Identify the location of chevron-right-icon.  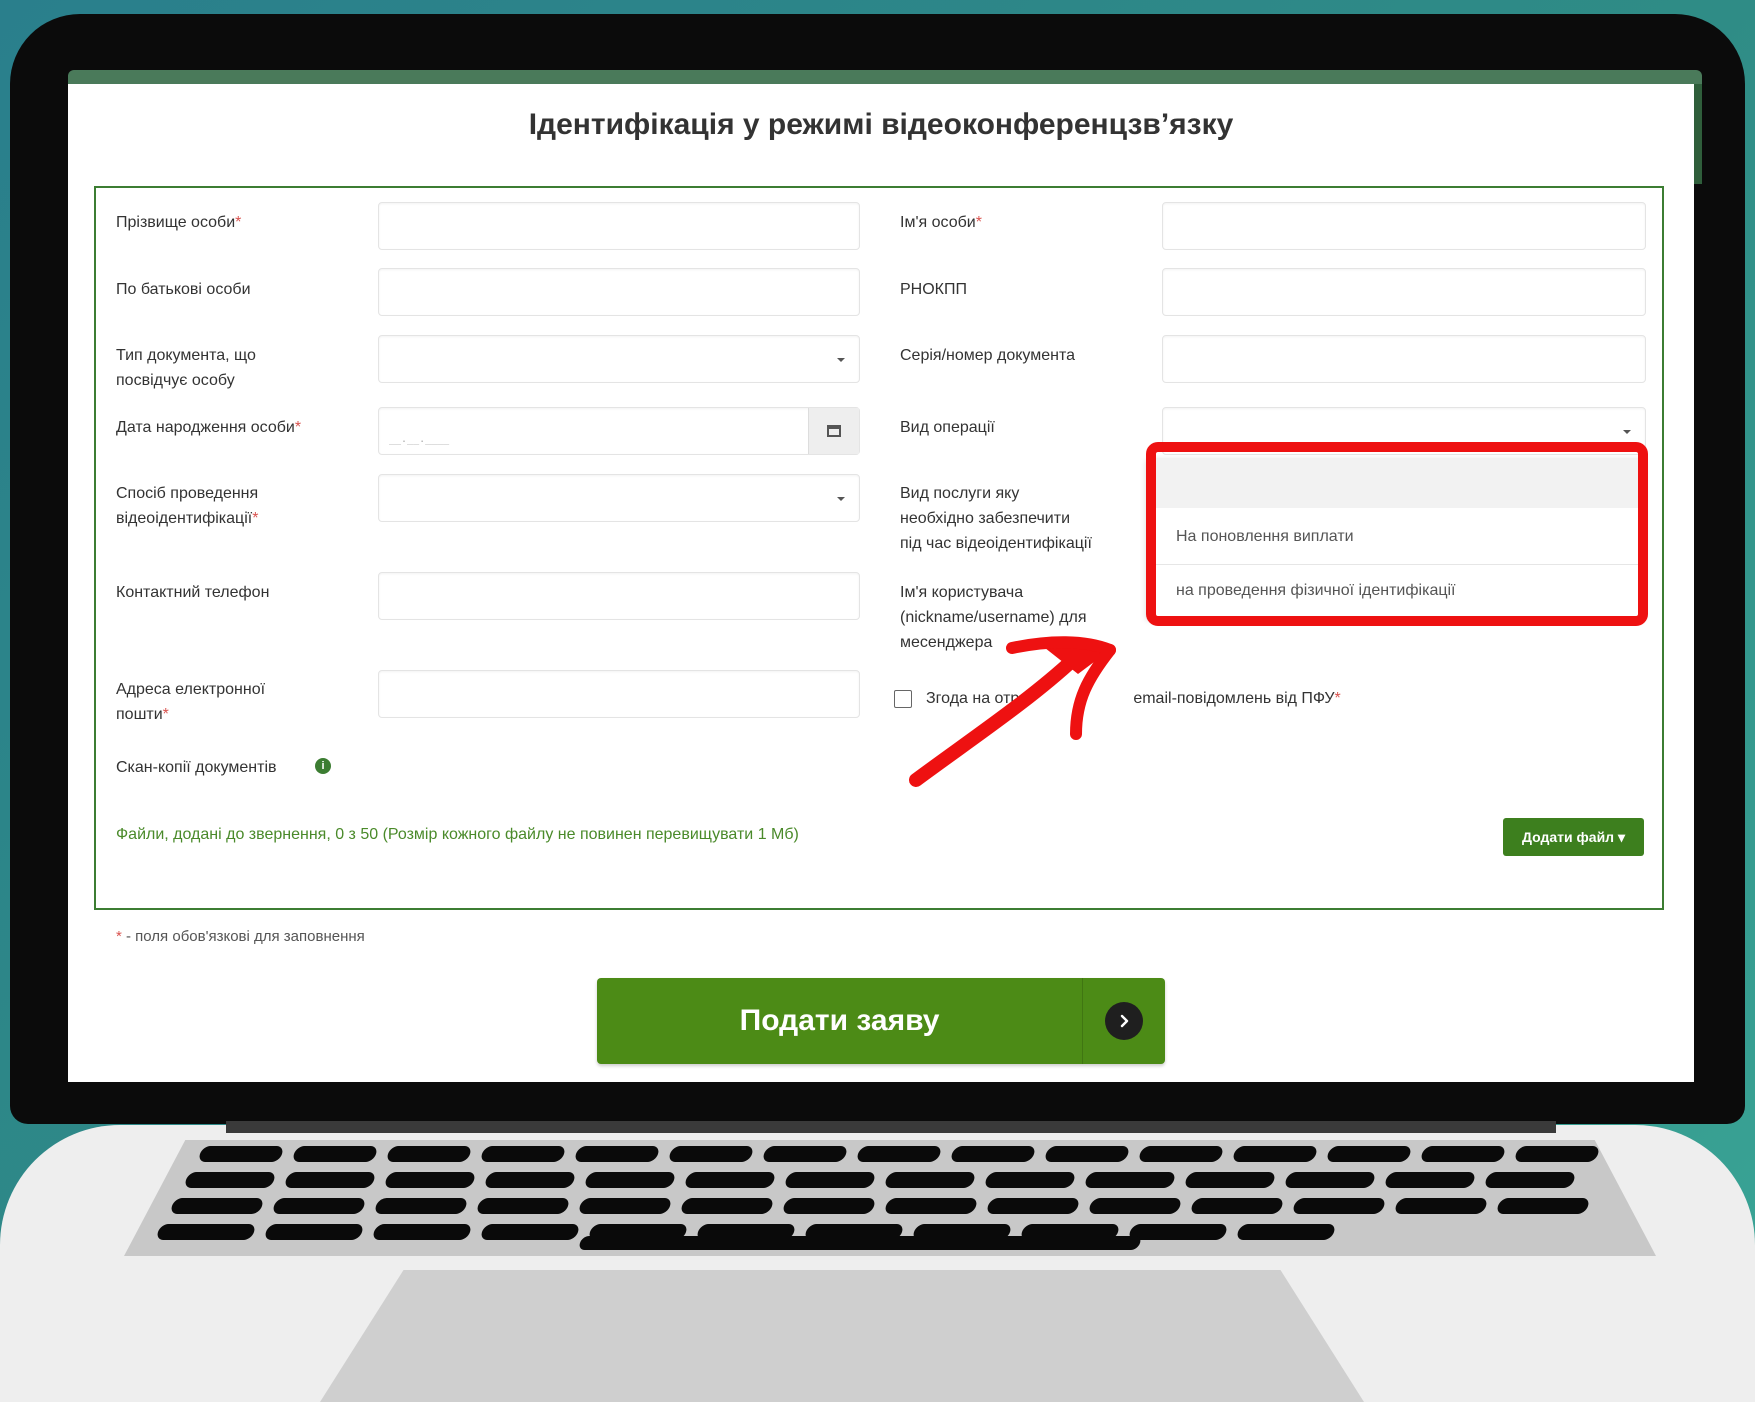
(1124, 1021).